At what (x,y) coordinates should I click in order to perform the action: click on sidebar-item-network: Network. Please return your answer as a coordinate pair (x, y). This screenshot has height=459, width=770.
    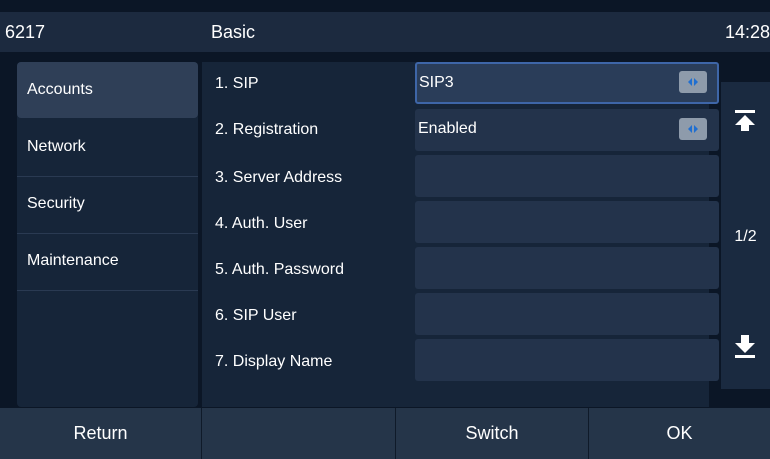
    Looking at the image, I should click on (107, 147).